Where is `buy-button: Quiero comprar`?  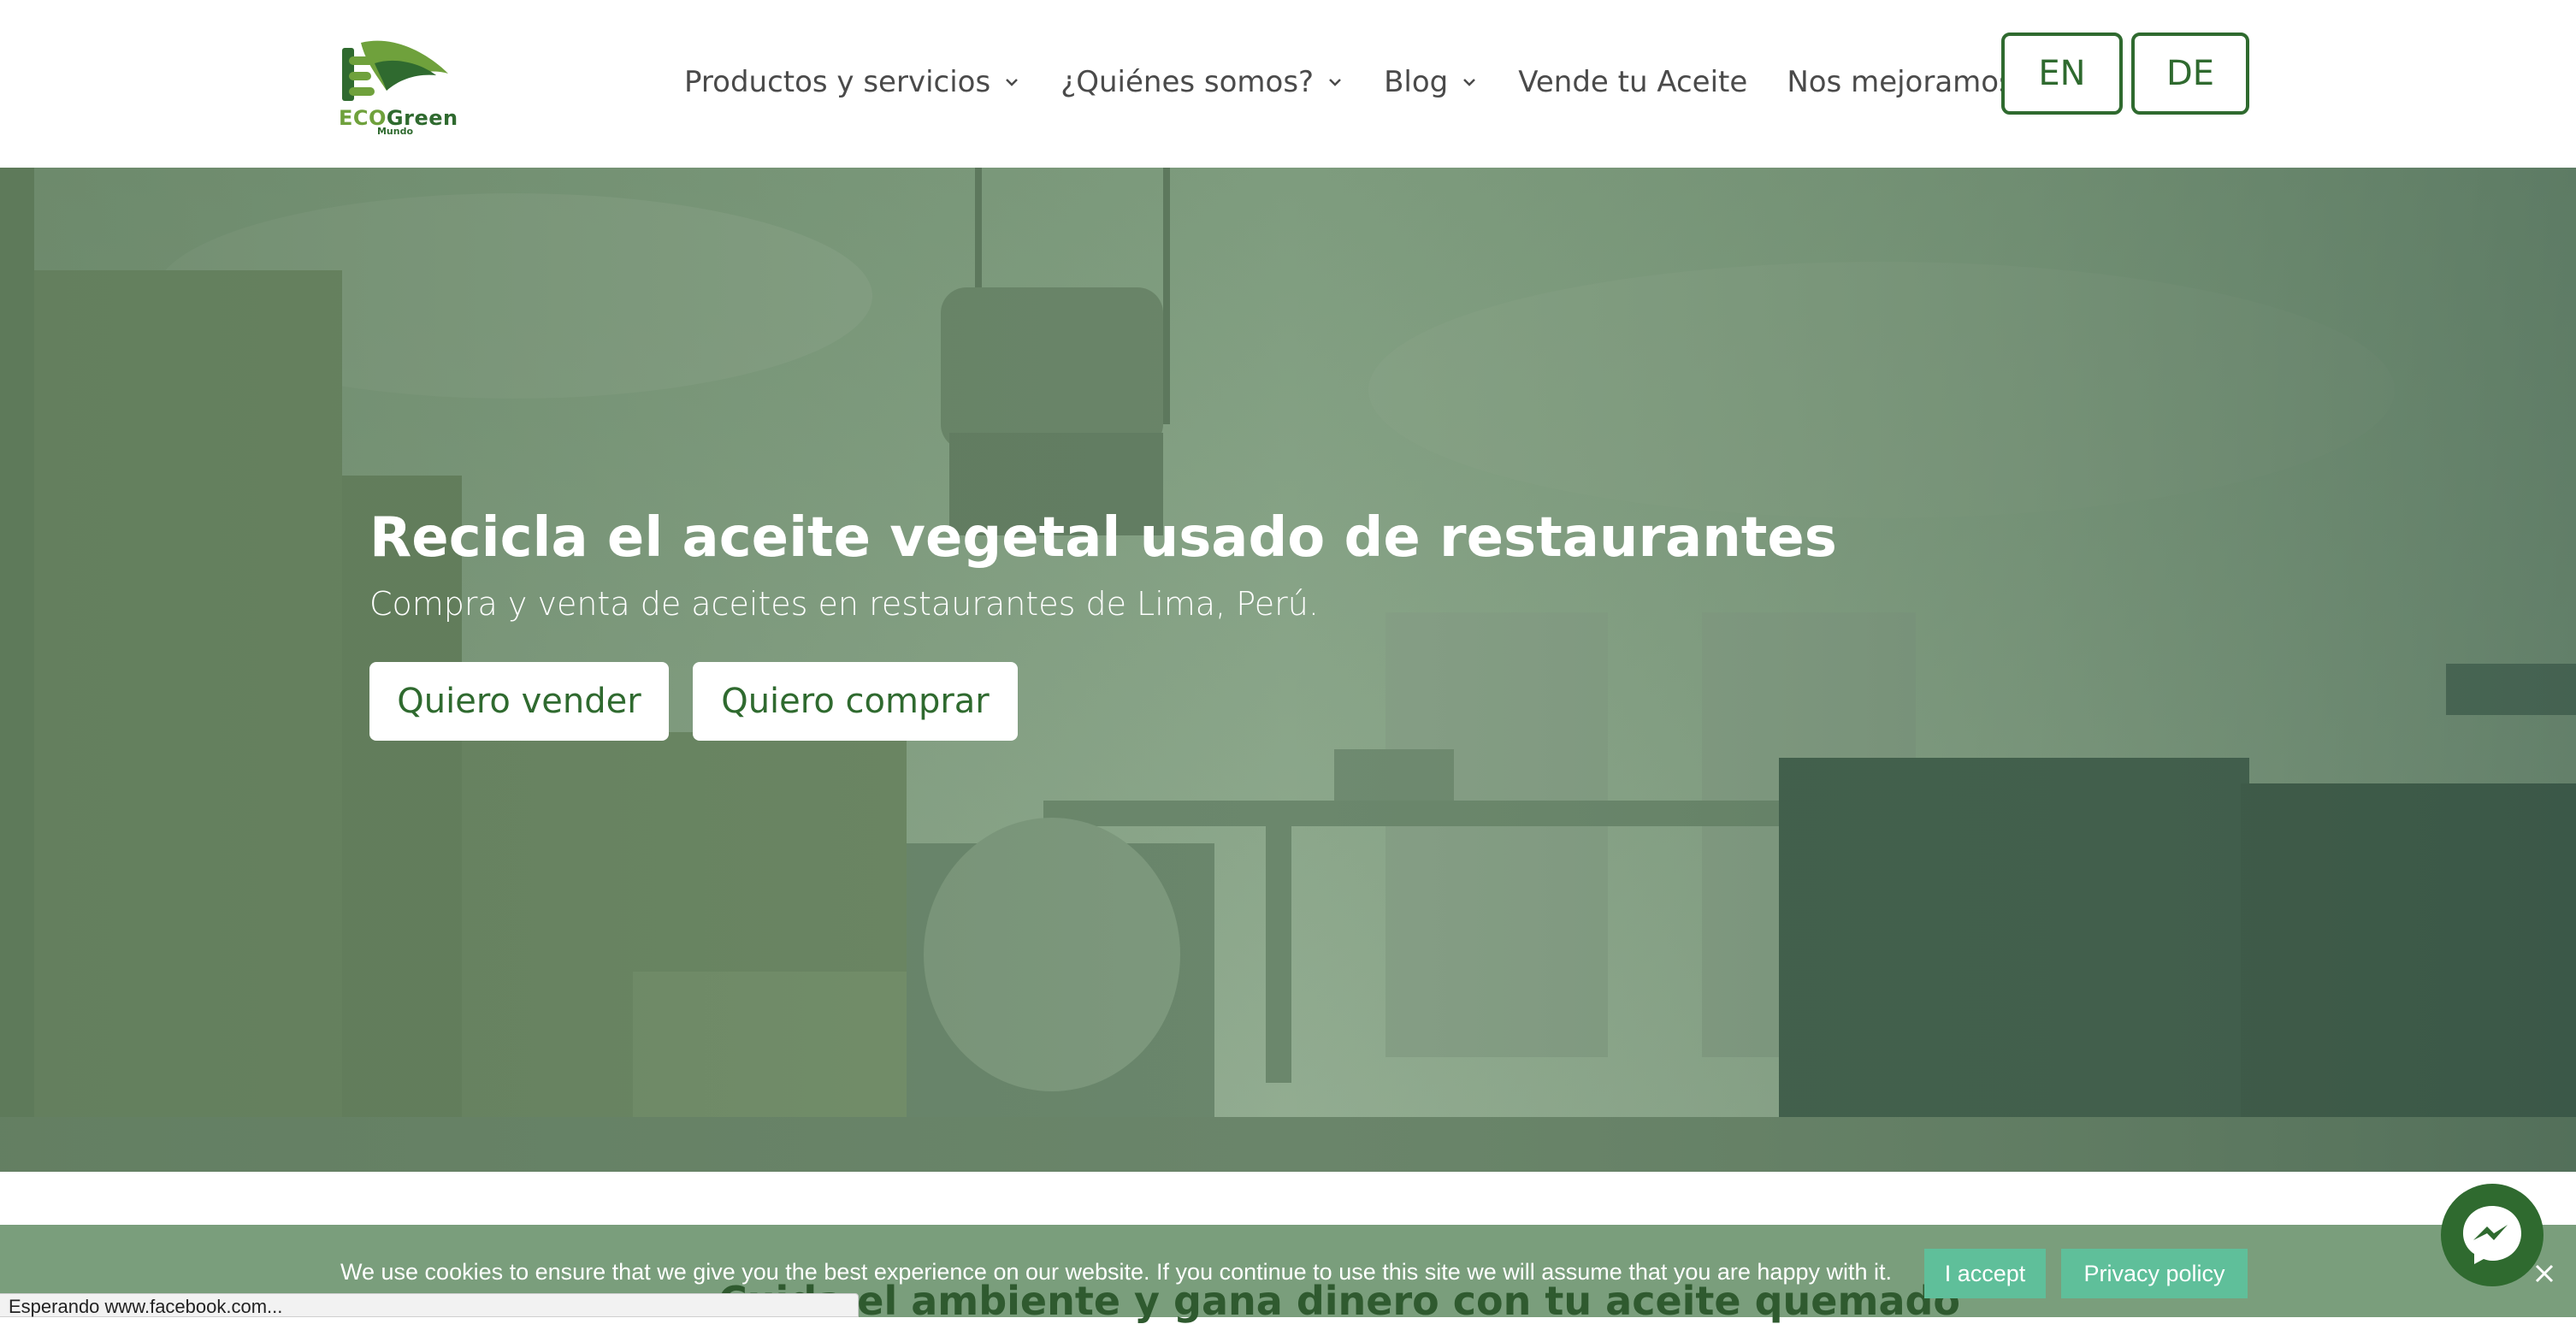 buy-button: Quiero comprar is located at coordinates (855, 701).